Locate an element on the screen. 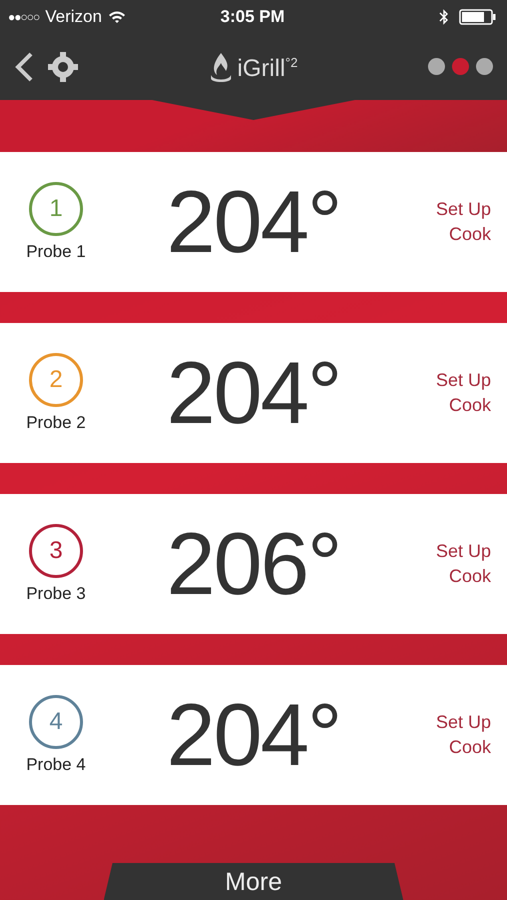 This screenshot has width=507, height=900. bluetooth-icon is located at coordinates (444, 16).